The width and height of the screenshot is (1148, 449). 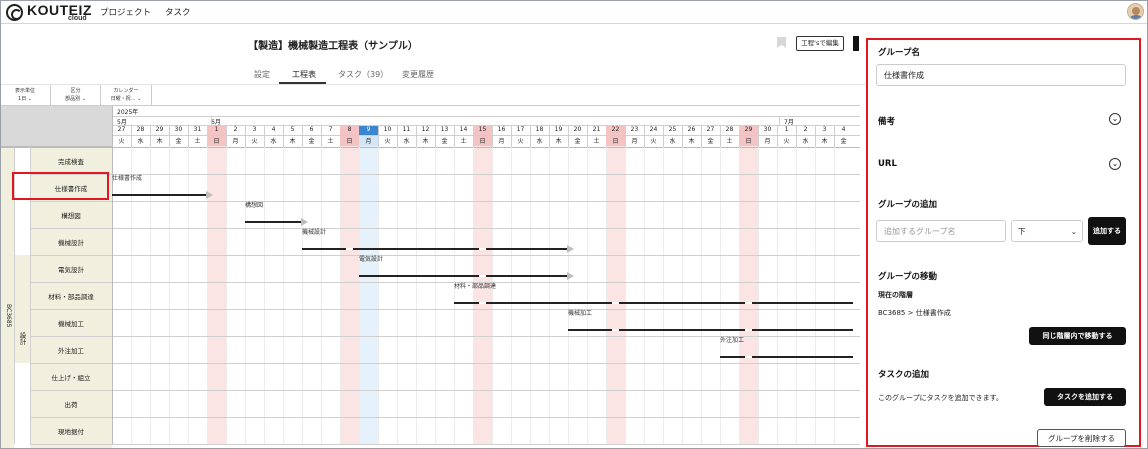 I want to click on day-number: 28, so click(x=140, y=129).